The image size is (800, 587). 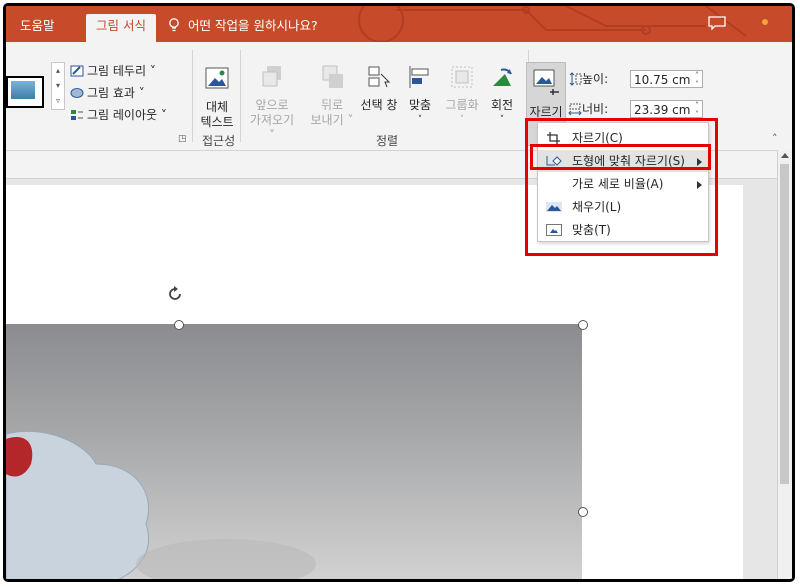 What do you see at coordinates (217, 107) in the screenshot?
I see `alt-text-label-1: 대체` at bounding box center [217, 107].